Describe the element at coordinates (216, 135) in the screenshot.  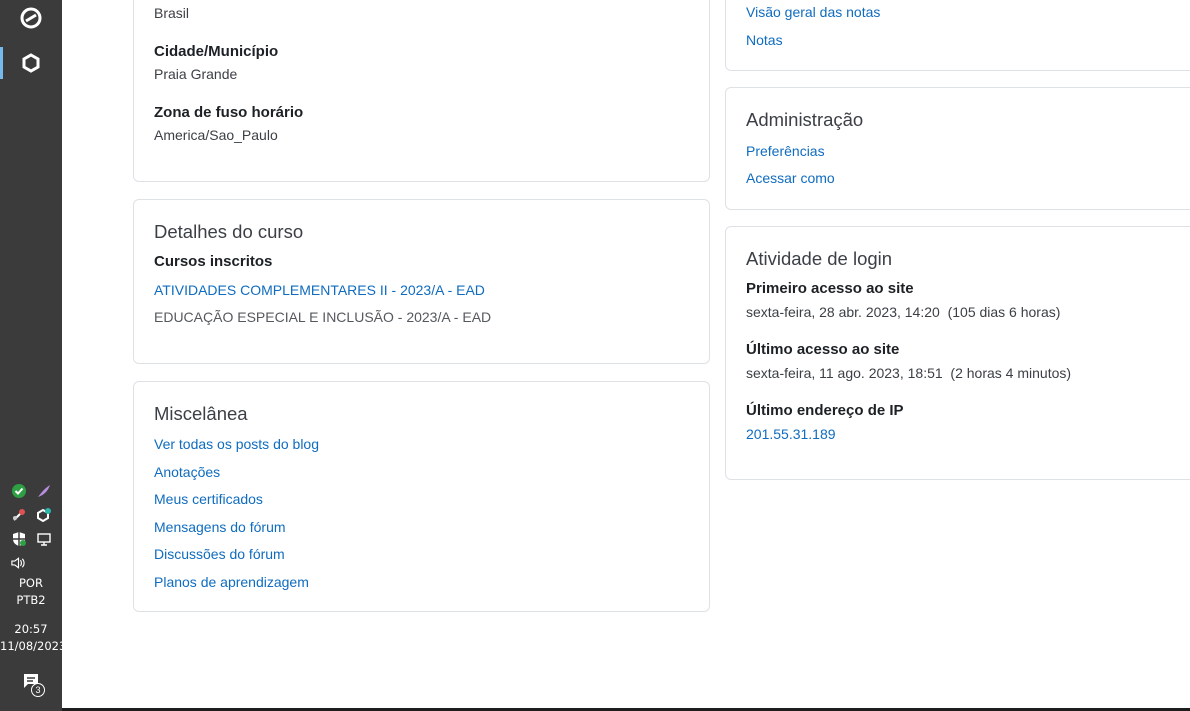
I see `timezone-value: America/Sao_Paulo` at that location.